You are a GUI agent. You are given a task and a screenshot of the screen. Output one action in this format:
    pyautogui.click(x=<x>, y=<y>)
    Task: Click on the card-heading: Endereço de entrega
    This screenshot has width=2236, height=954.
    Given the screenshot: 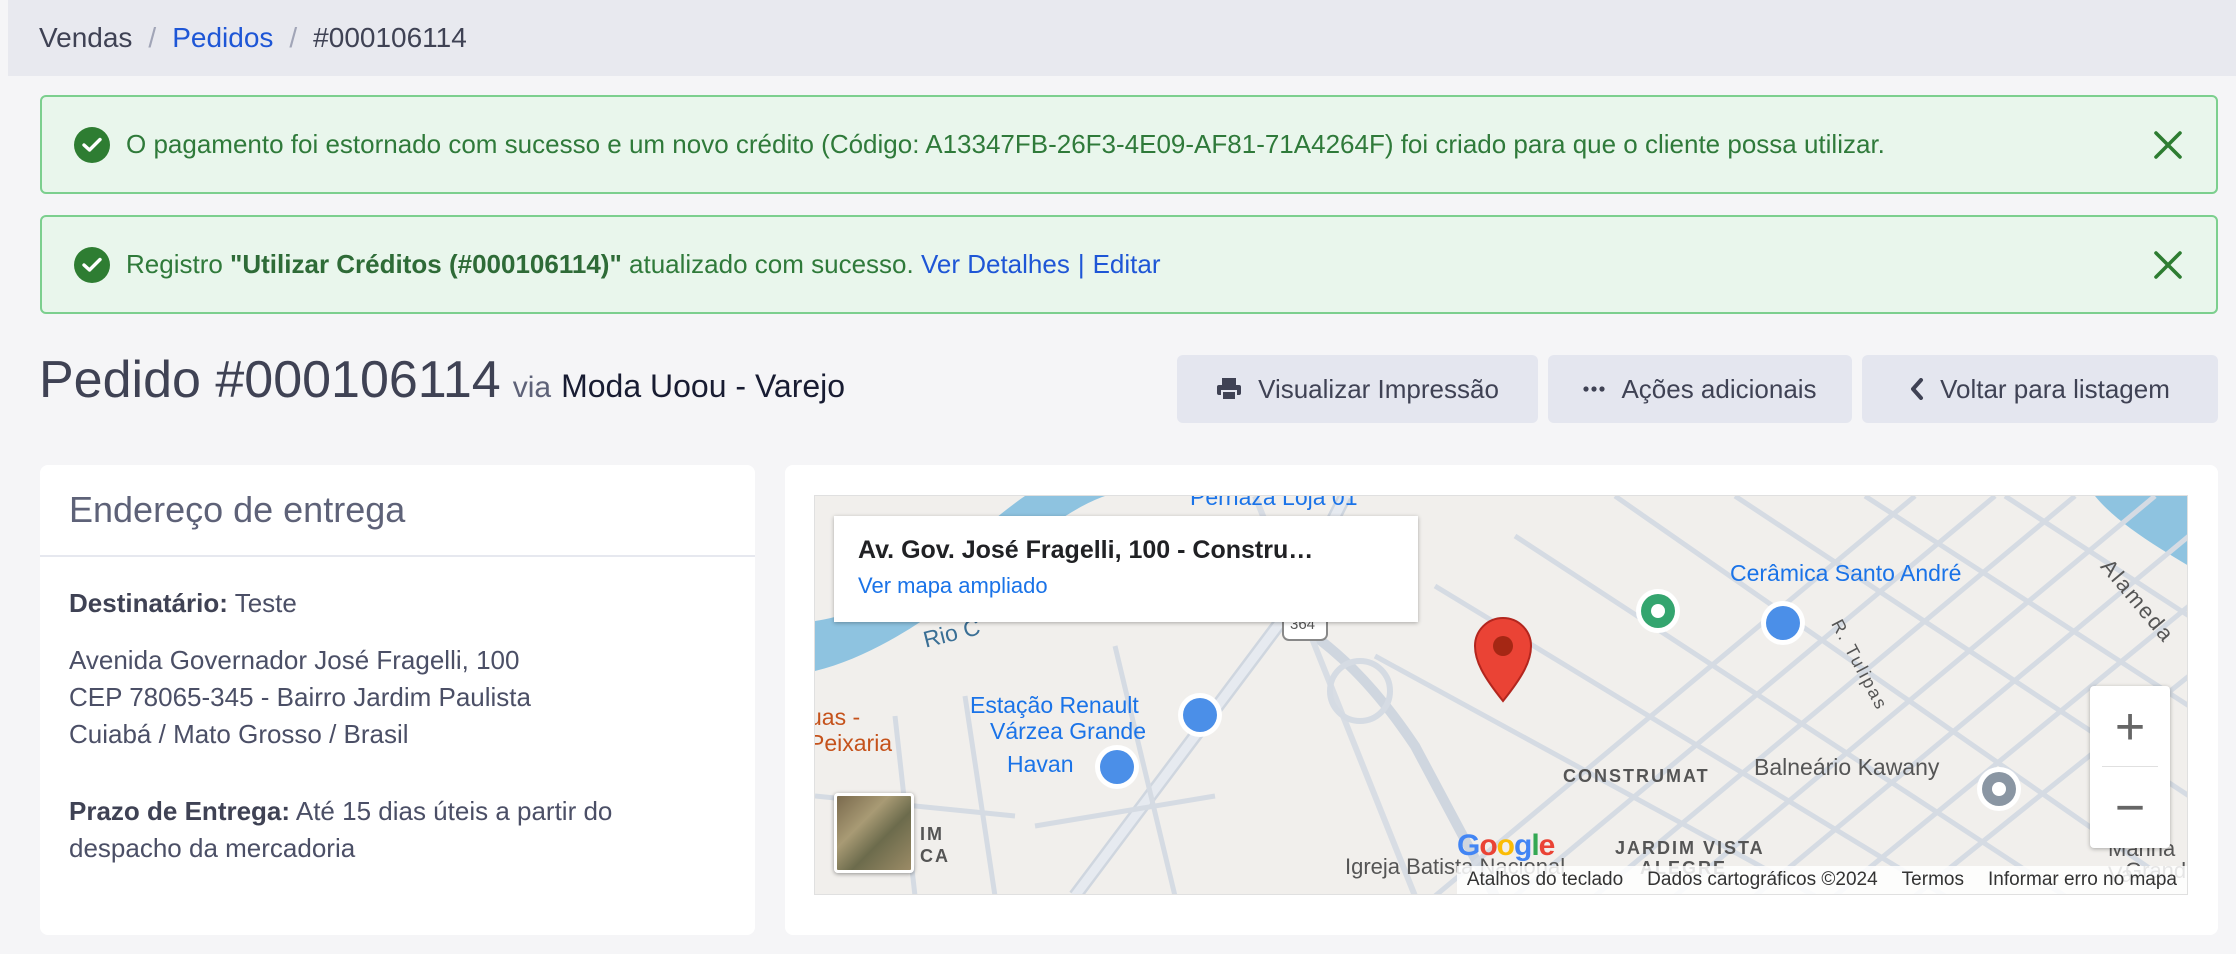 What is the action you would take?
    pyautogui.click(x=397, y=511)
    